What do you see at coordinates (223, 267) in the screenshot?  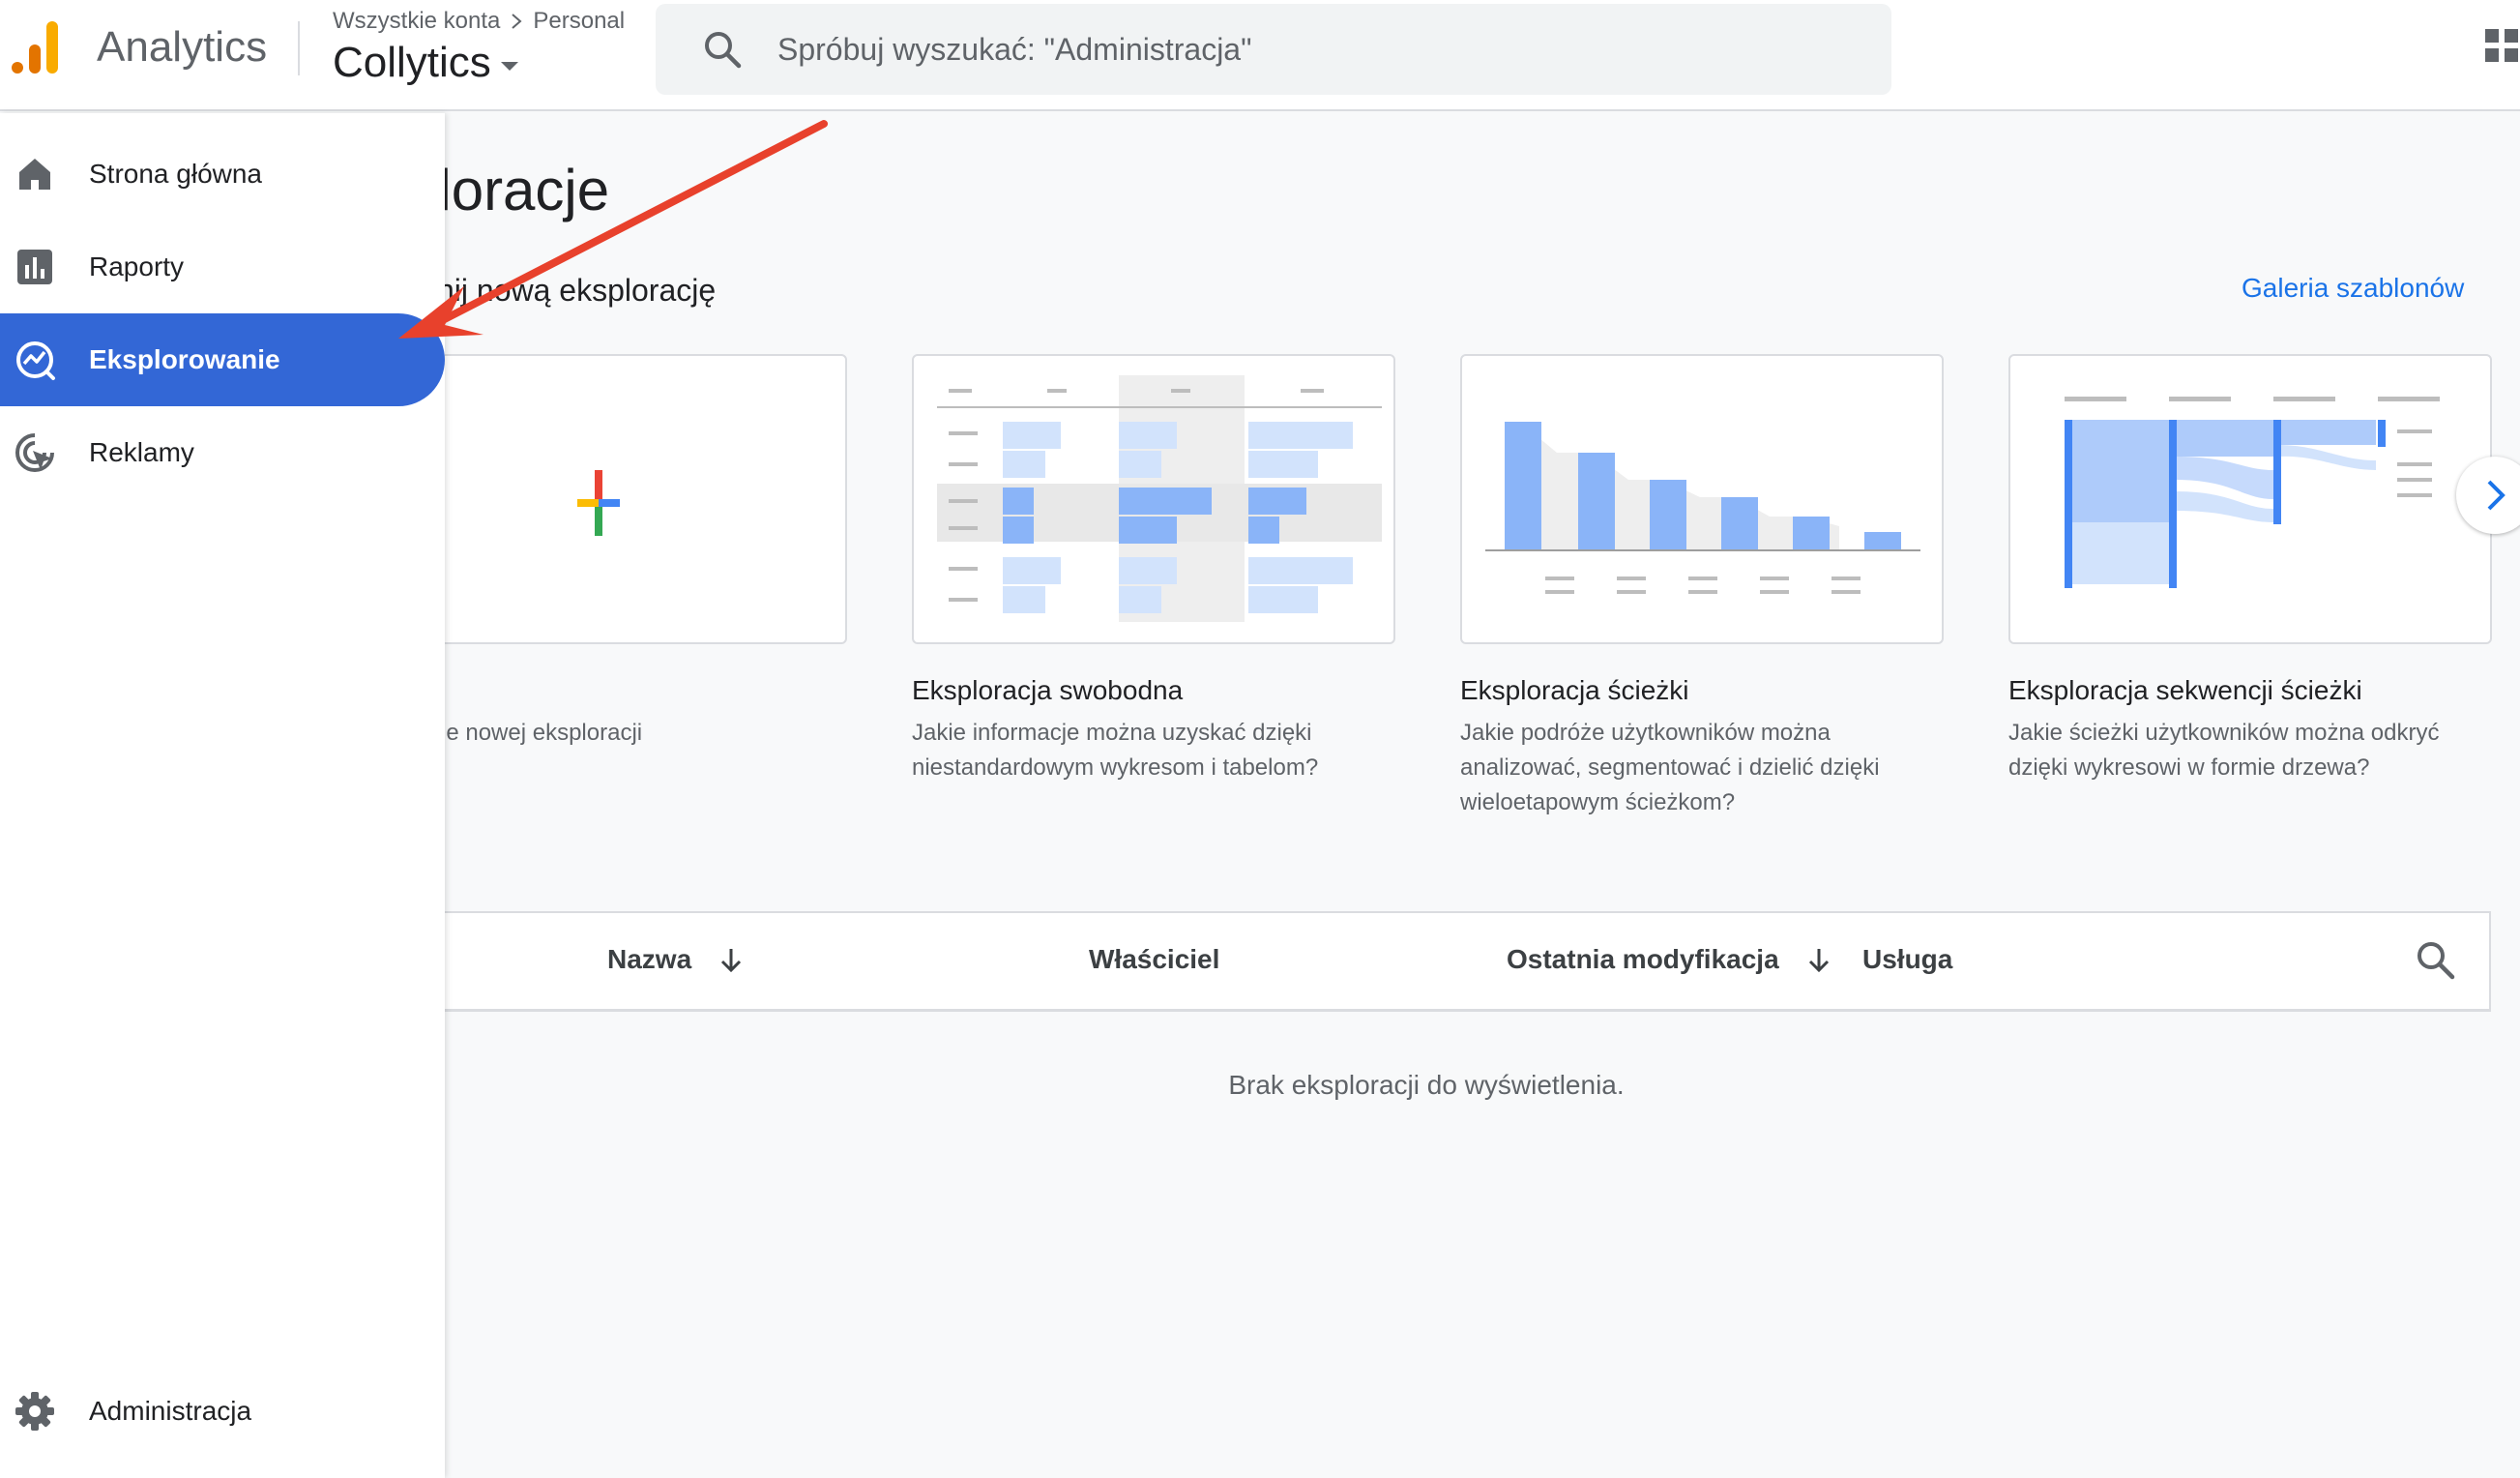 I see `sidebar-item-reports: Raporty` at bounding box center [223, 267].